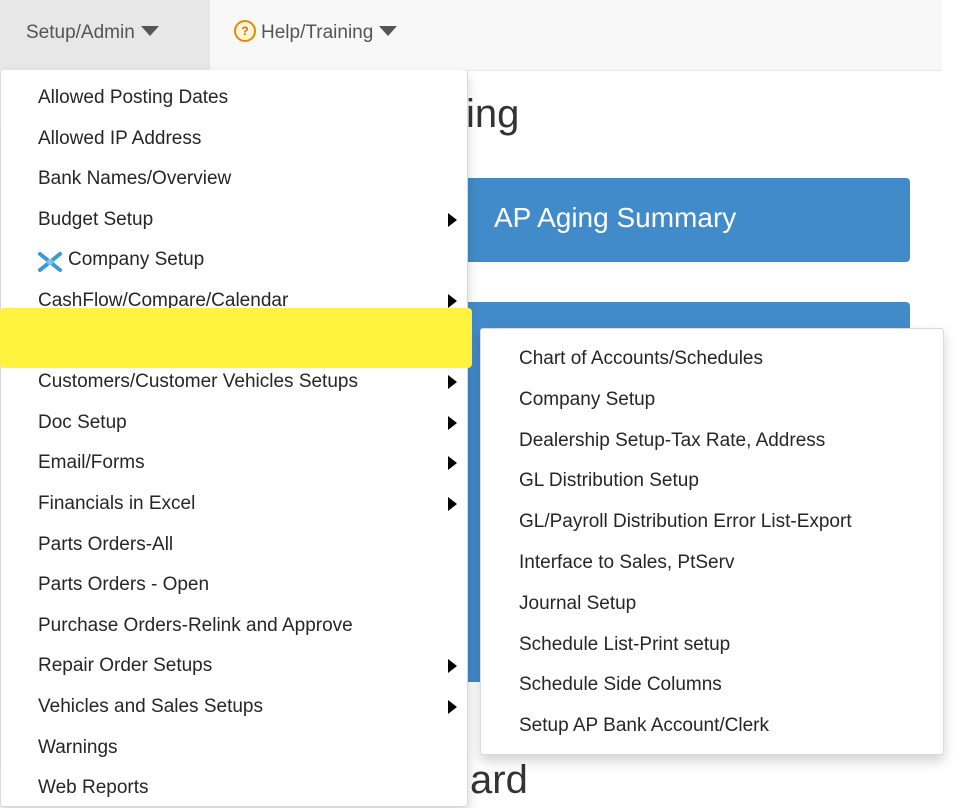 The image size is (962, 808). Describe the element at coordinates (135, 179) in the screenshot. I see `menu-item-label: Bank Names/Overview` at that location.